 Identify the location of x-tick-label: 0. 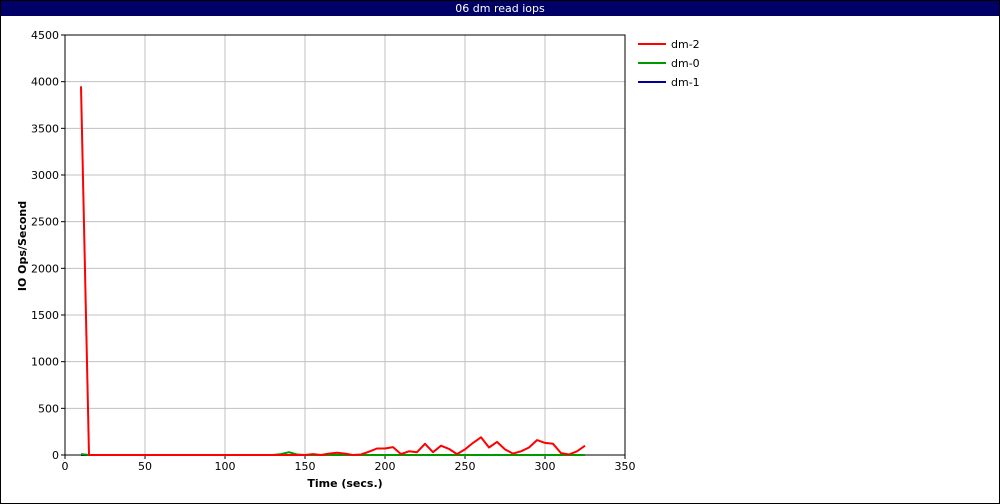
(65, 466).